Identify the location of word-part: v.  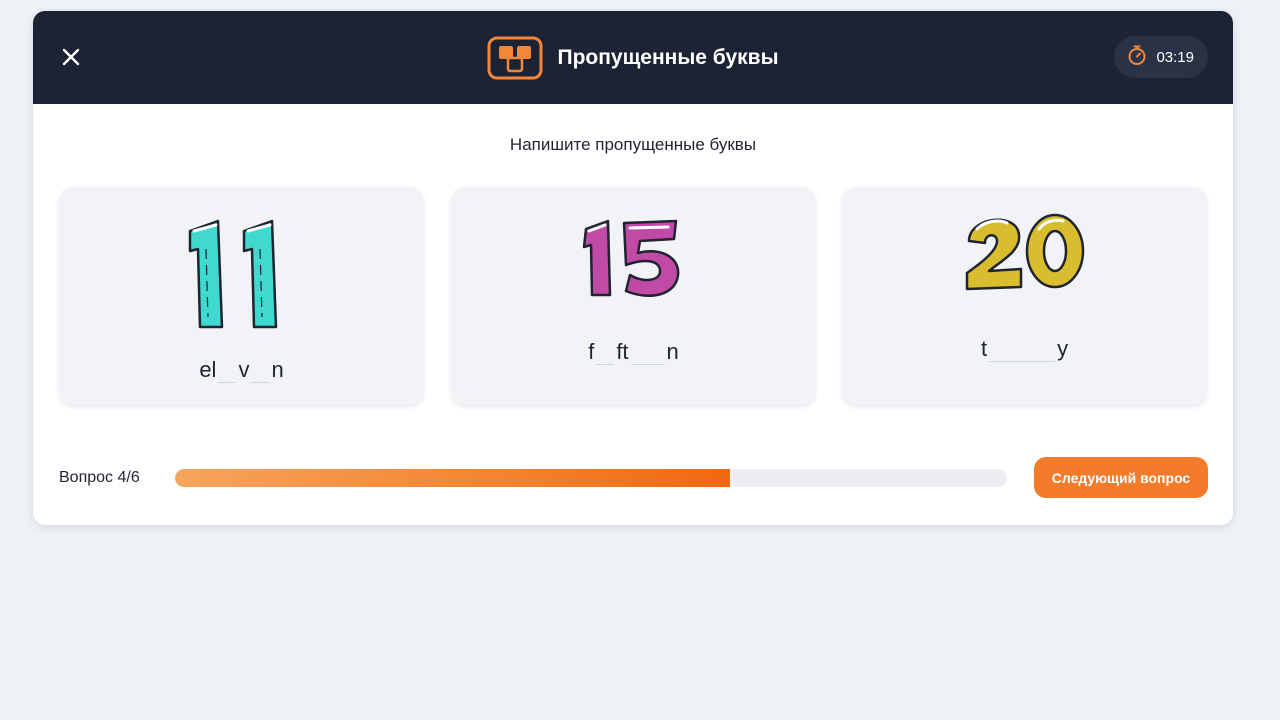
(244, 369).